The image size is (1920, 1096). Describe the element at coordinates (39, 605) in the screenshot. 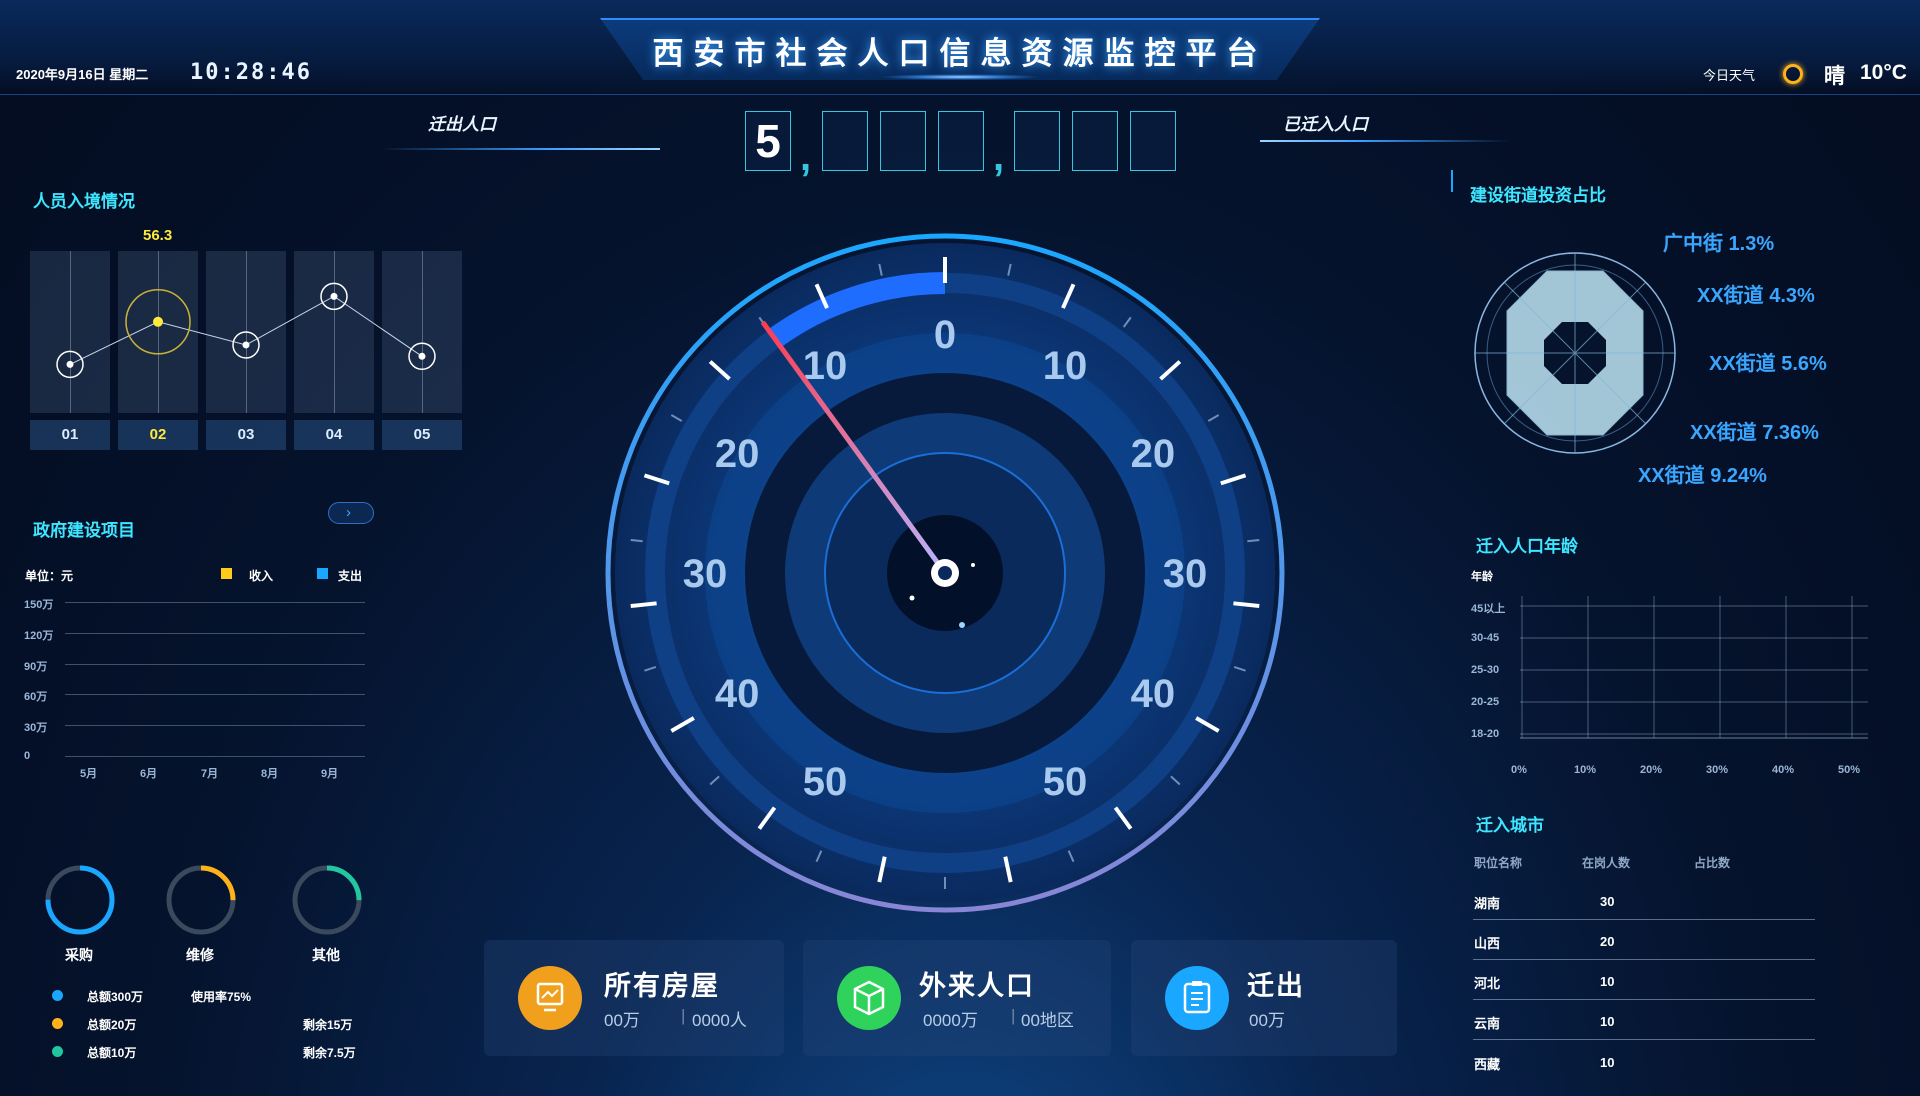

I see `y-tick: 150万` at that location.